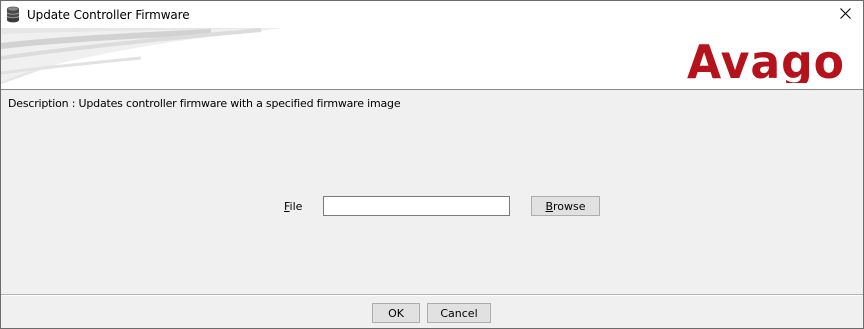  I want to click on title-bar: Update Controller Firmware, so click(432, 15).